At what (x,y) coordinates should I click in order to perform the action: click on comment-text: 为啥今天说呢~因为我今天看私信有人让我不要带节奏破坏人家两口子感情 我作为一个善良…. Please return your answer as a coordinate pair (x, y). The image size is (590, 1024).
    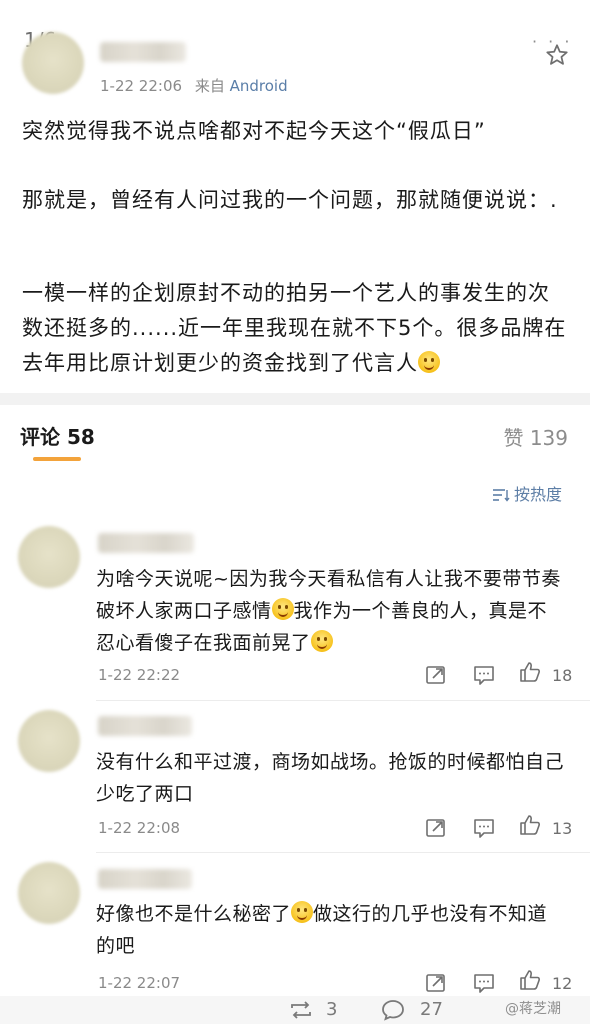
    Looking at the image, I should click on (331, 611).